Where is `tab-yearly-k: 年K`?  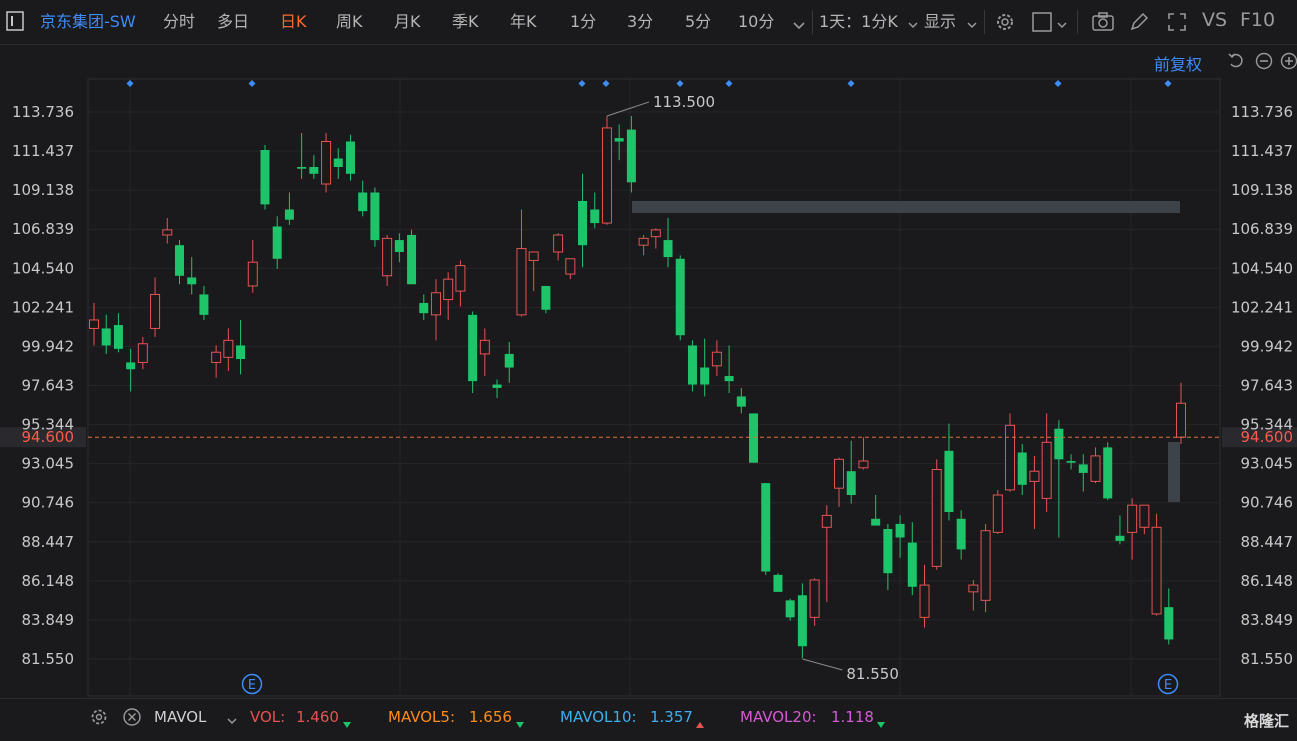 tab-yearly-k: 年K is located at coordinates (523, 22).